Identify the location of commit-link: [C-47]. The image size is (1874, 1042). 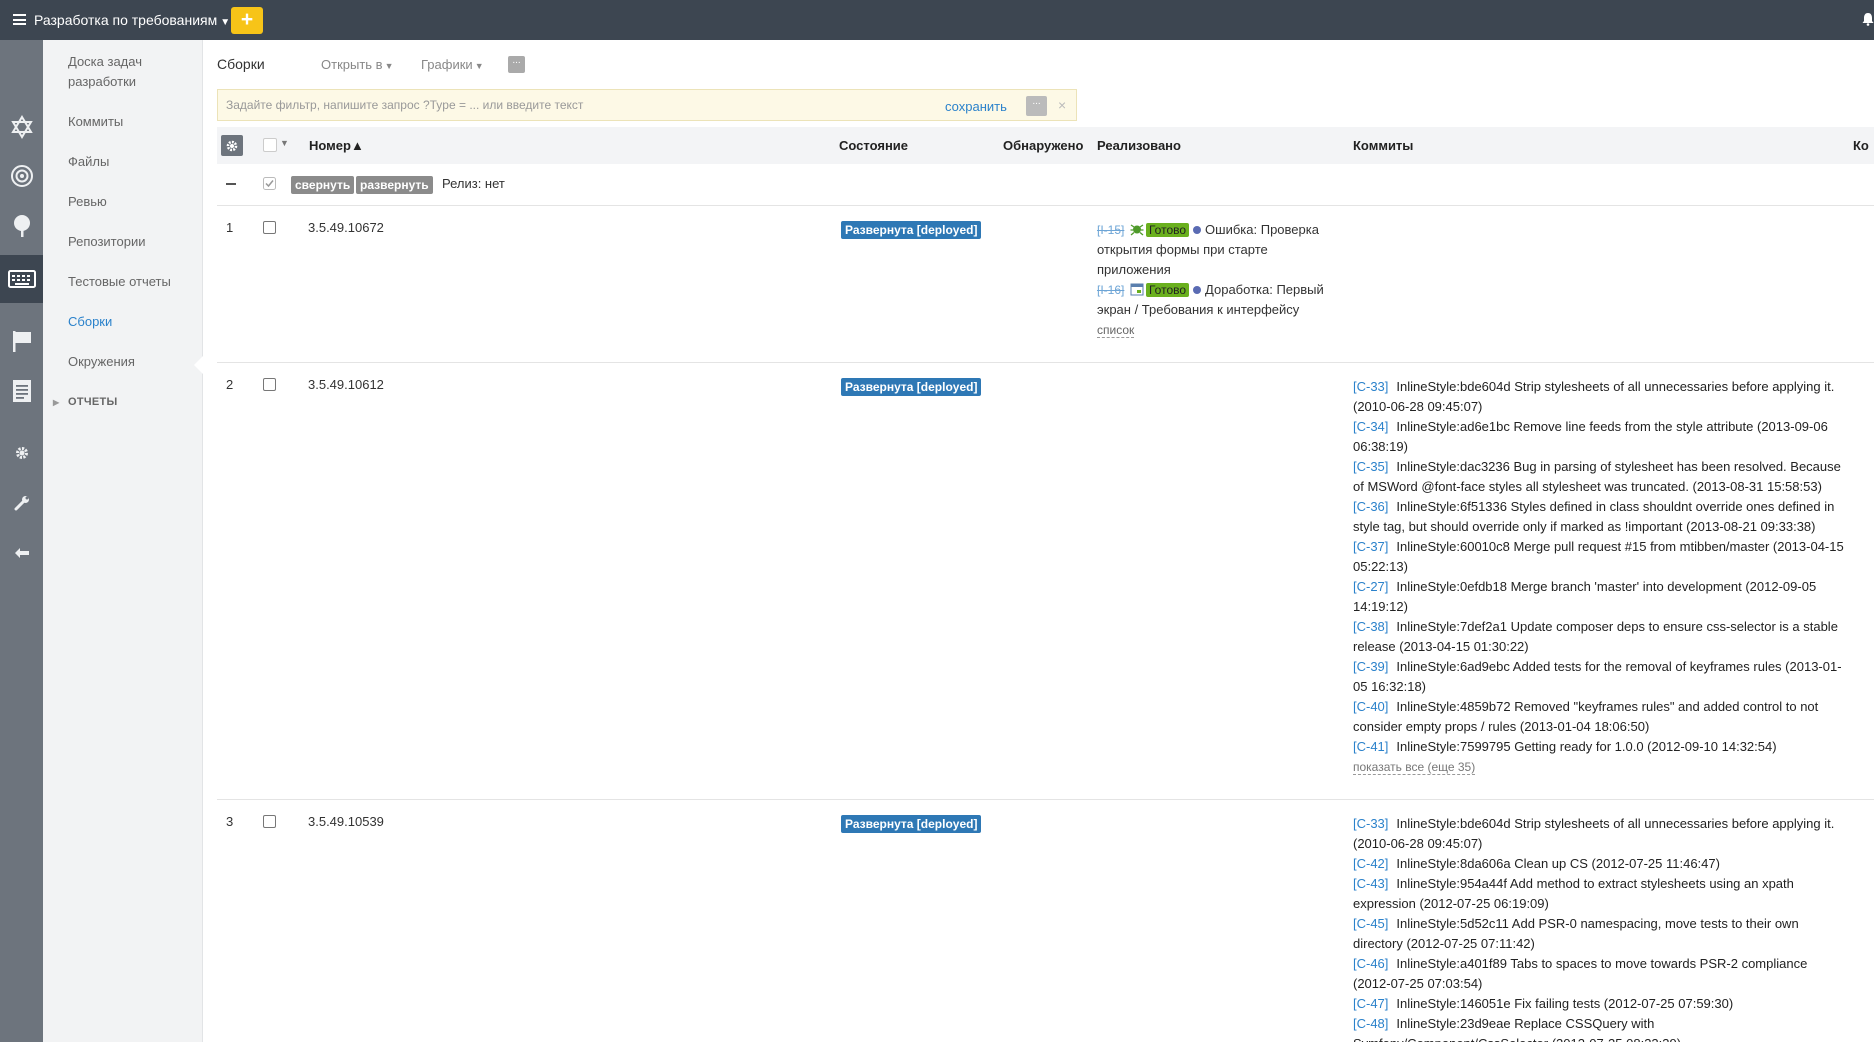
(1370, 1003).